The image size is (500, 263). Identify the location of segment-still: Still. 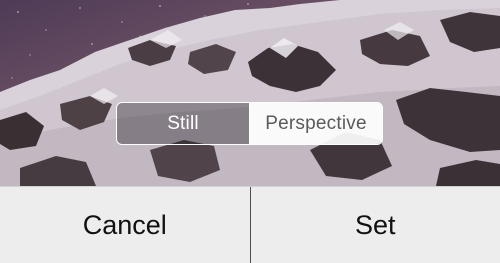
(183, 123).